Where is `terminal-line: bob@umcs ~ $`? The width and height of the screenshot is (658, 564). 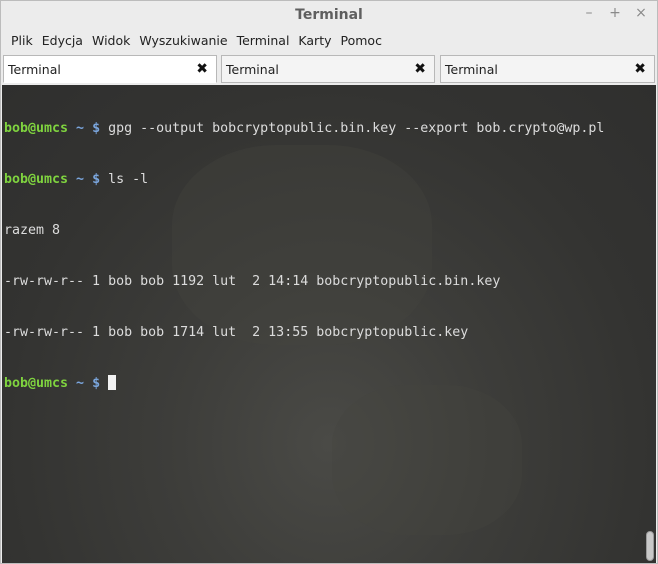 terminal-line: bob@umcs ~ $ is located at coordinates (322, 383).